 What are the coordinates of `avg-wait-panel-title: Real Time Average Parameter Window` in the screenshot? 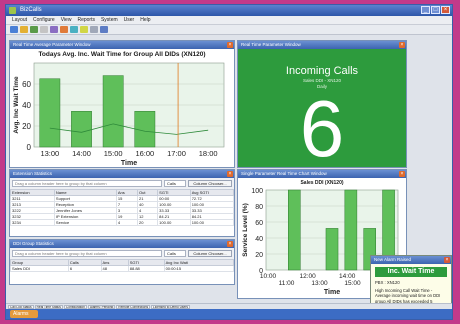 It's located at (52, 44).